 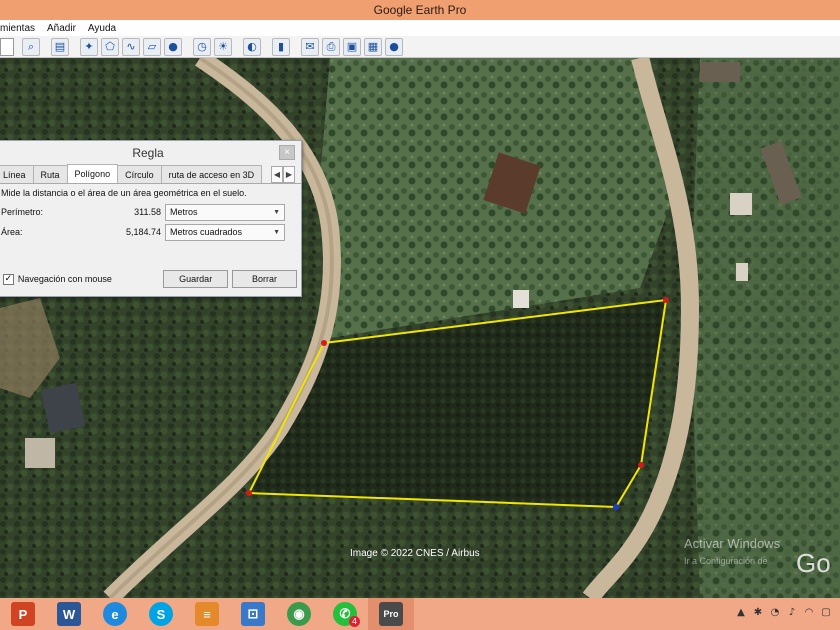 What do you see at coordinates (310, 46) in the screenshot?
I see `email-icon: ✉` at bounding box center [310, 46].